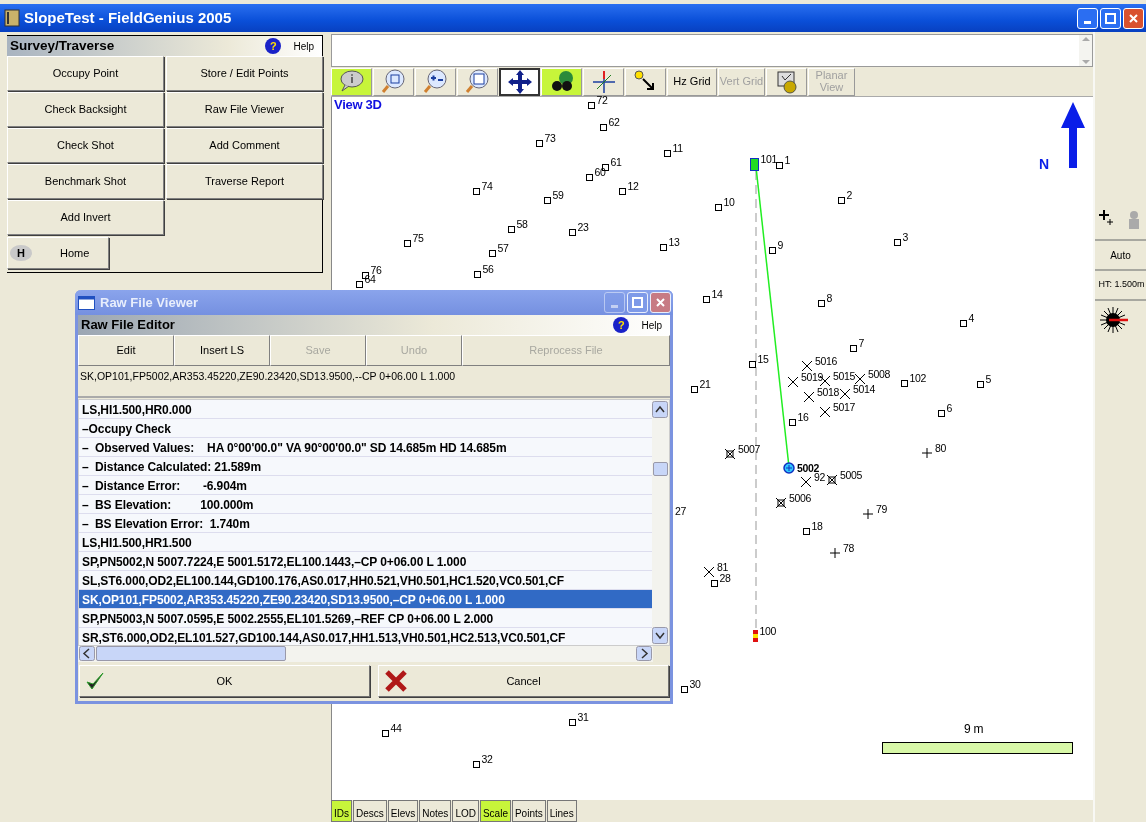  Describe the element at coordinates (403, 811) in the screenshot. I see `view-tab: Elevs` at that location.